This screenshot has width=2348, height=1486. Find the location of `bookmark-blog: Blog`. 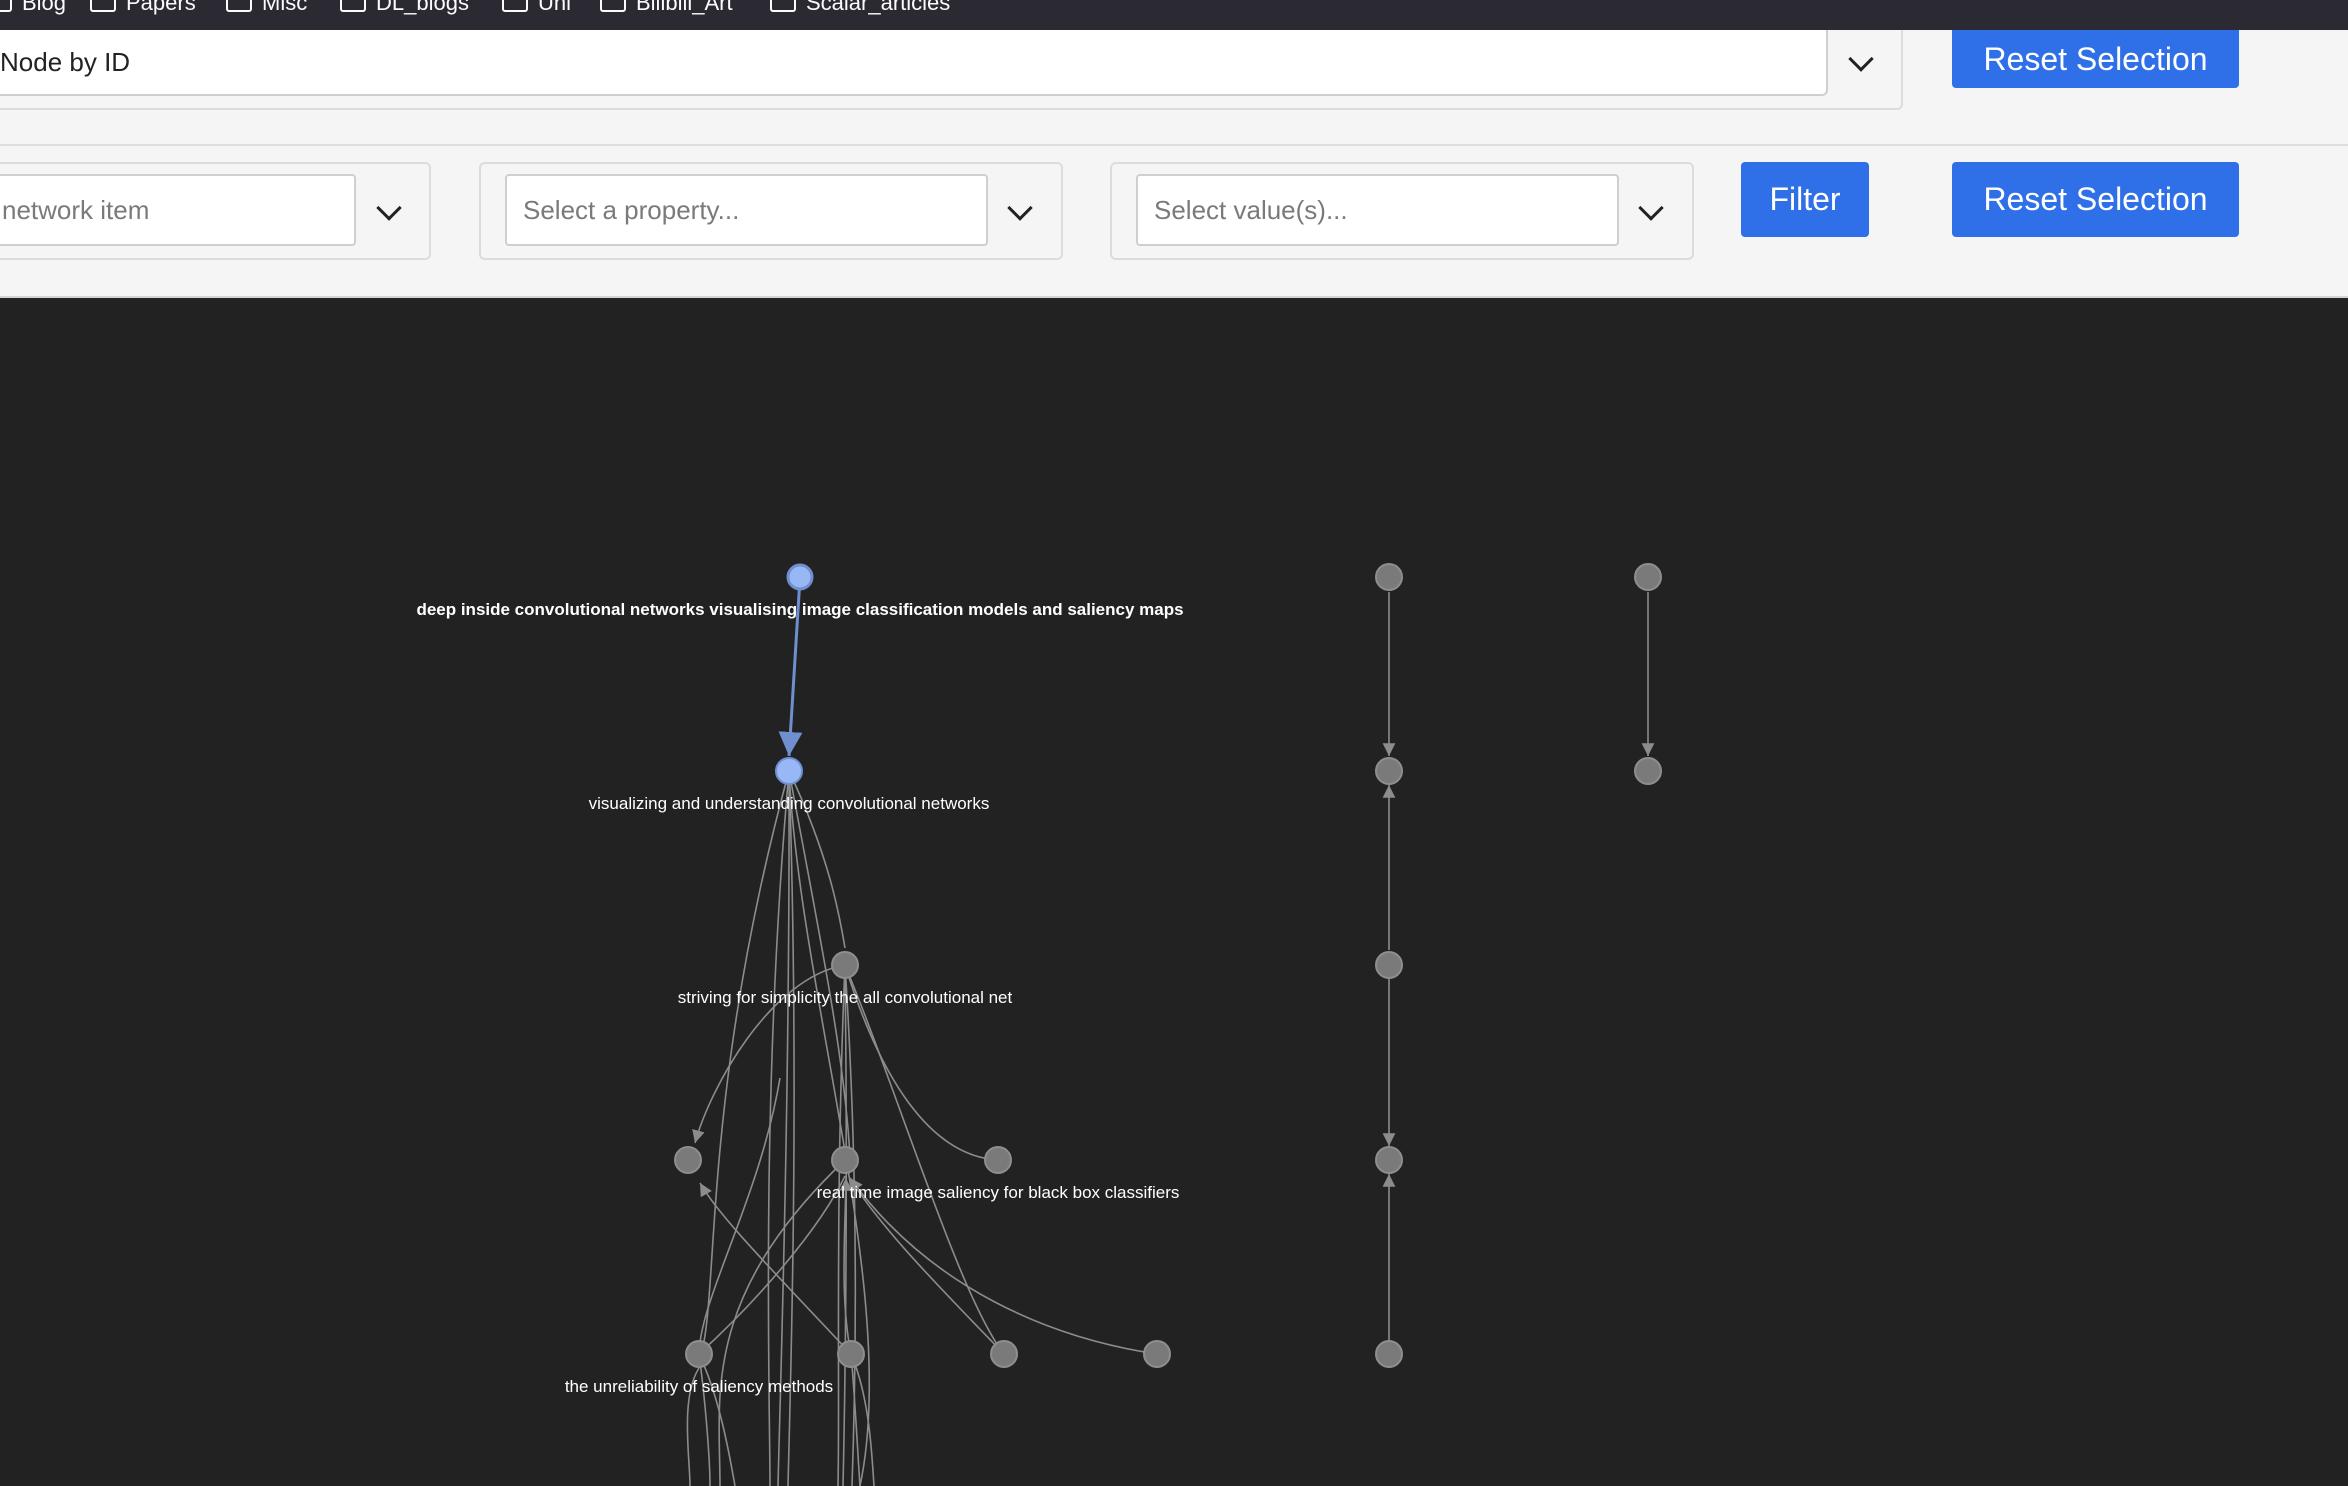

bookmark-blog: Blog is located at coordinates (33, 9).